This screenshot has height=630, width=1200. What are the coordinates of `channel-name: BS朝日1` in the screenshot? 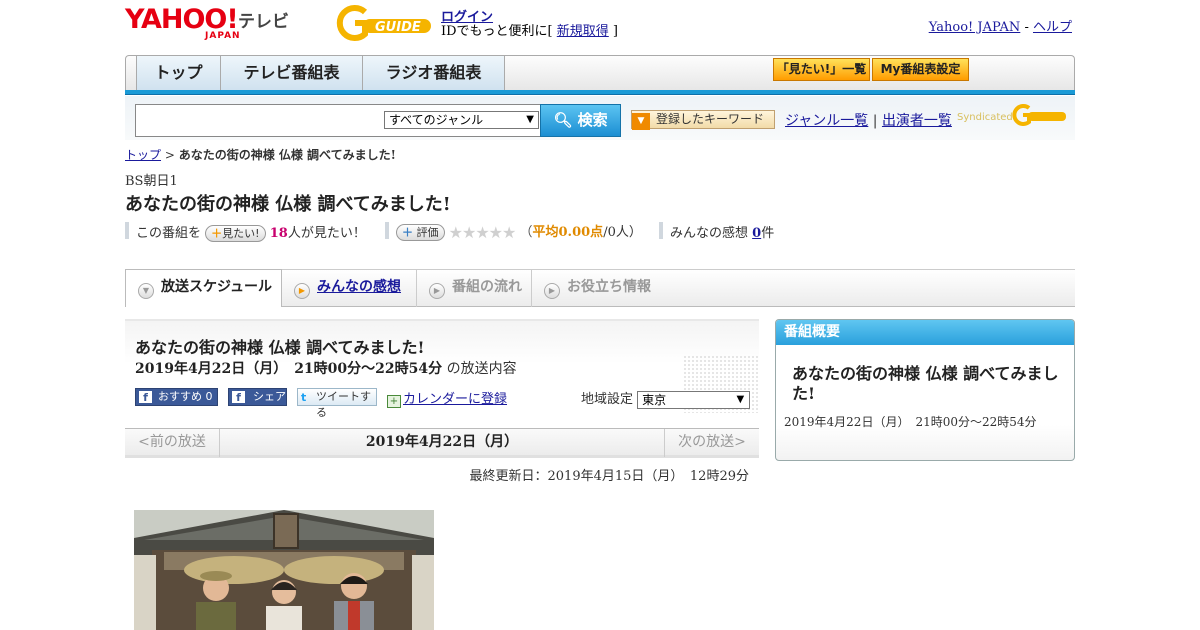 It's located at (151, 181).